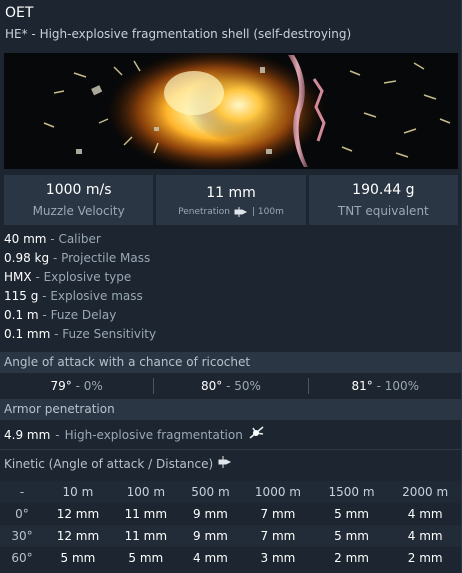 The image size is (462, 573). What do you see at coordinates (256, 434) in the screenshot?
I see `explosion-icon` at bounding box center [256, 434].